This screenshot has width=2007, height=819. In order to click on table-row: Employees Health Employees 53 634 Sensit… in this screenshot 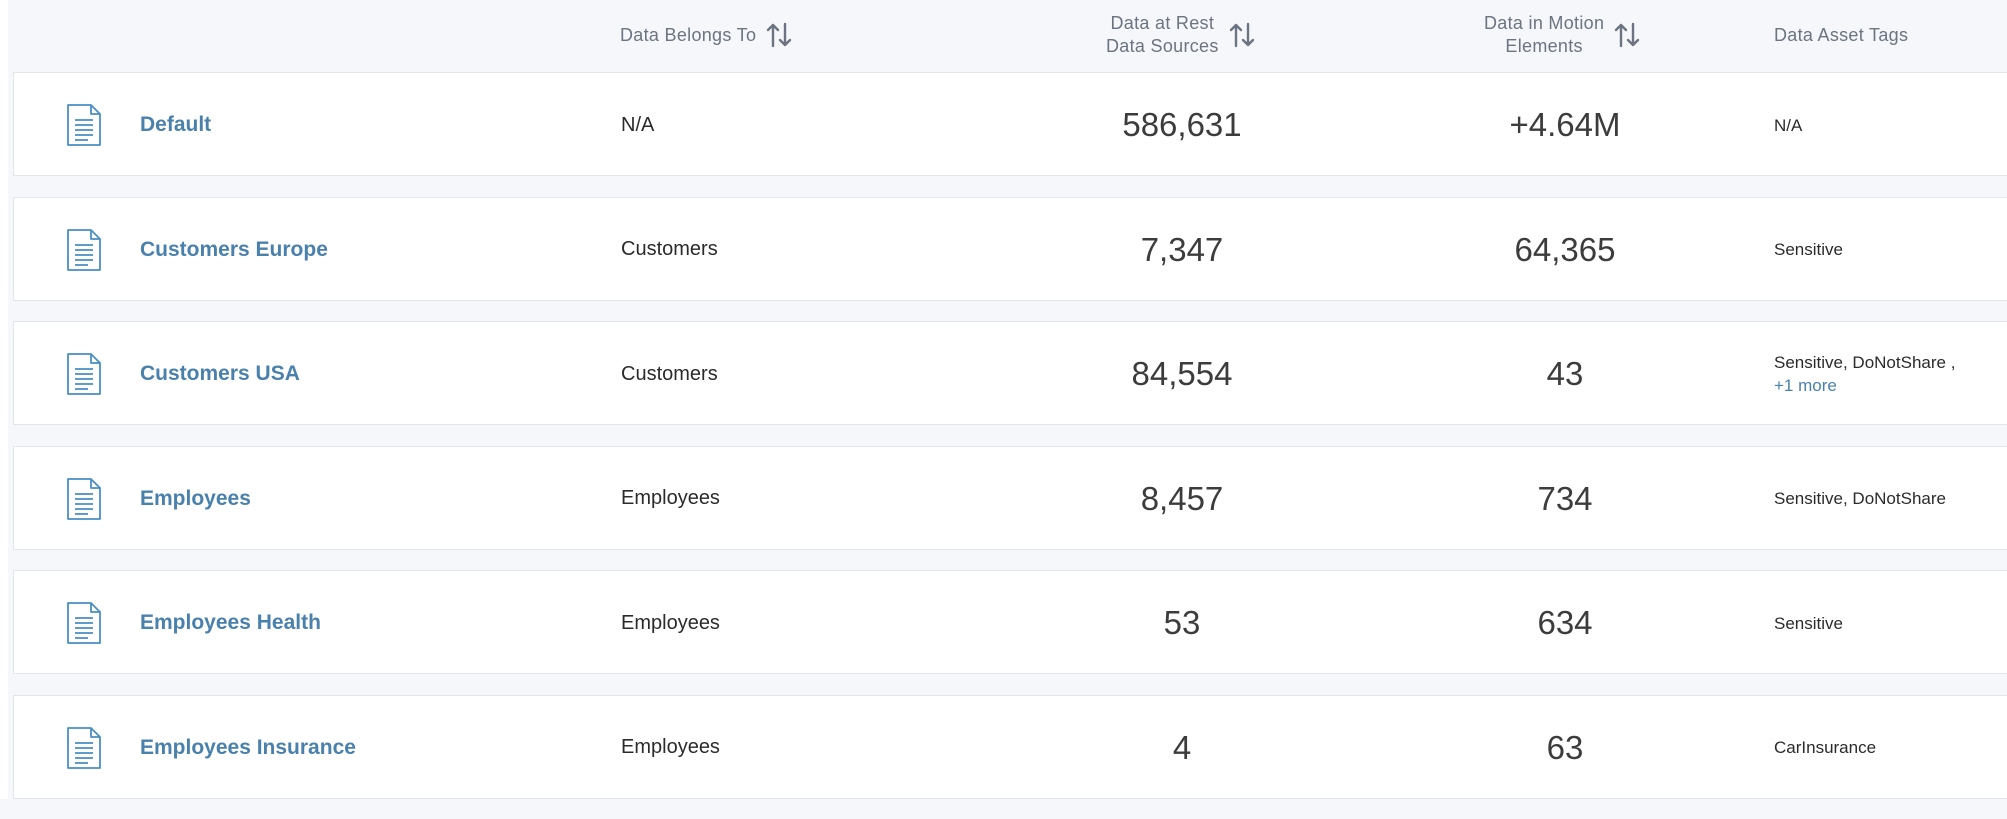, I will do `click(1010, 622)`.